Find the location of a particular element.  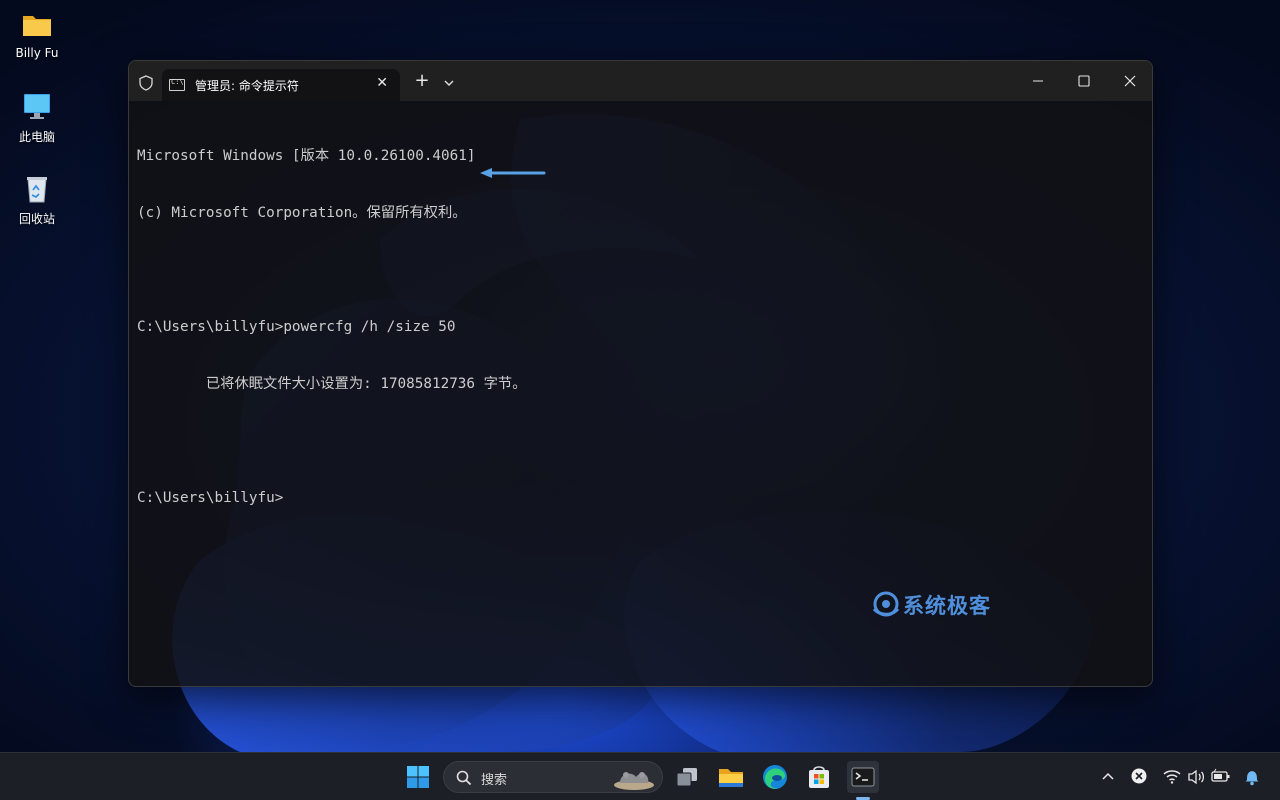

close-button is located at coordinates (1129, 81).